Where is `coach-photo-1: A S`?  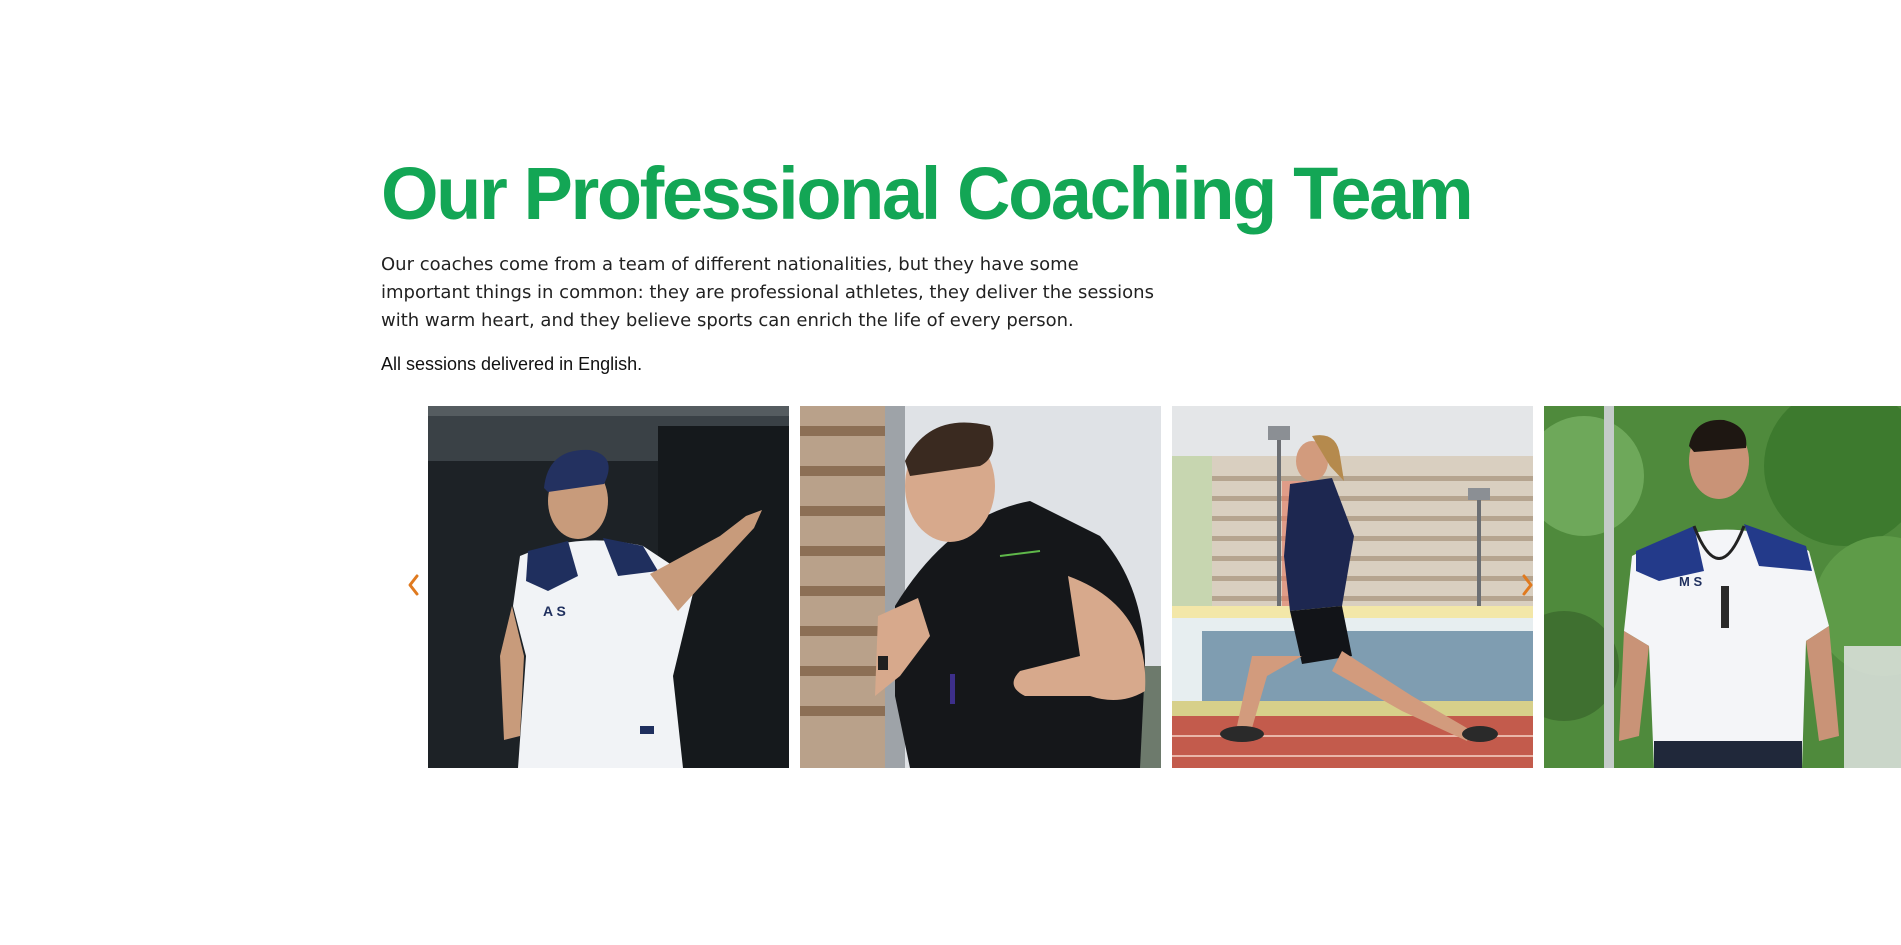 coach-photo-1: A S is located at coordinates (608, 587).